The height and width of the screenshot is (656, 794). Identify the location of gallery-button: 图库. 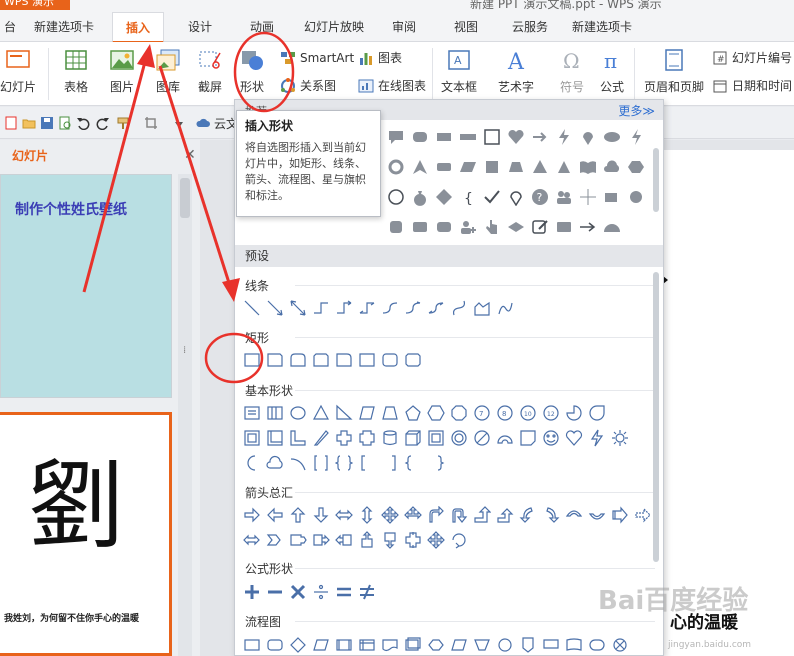
(168, 74).